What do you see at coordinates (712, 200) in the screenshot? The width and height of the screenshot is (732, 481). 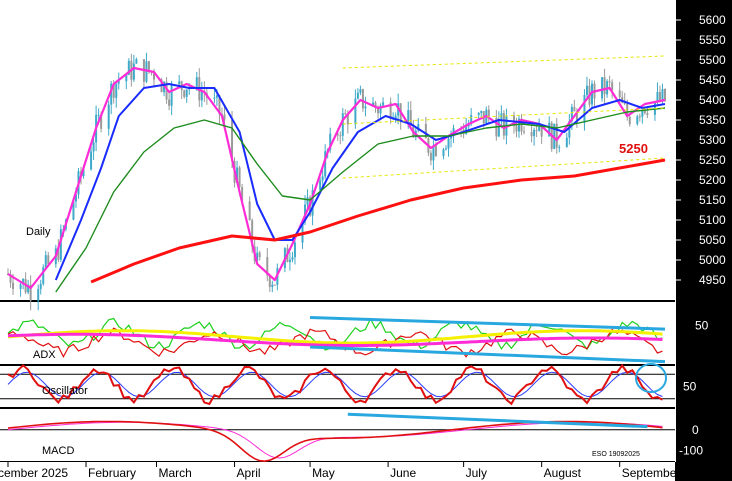 I see `price-tick-label: 5150` at bounding box center [712, 200].